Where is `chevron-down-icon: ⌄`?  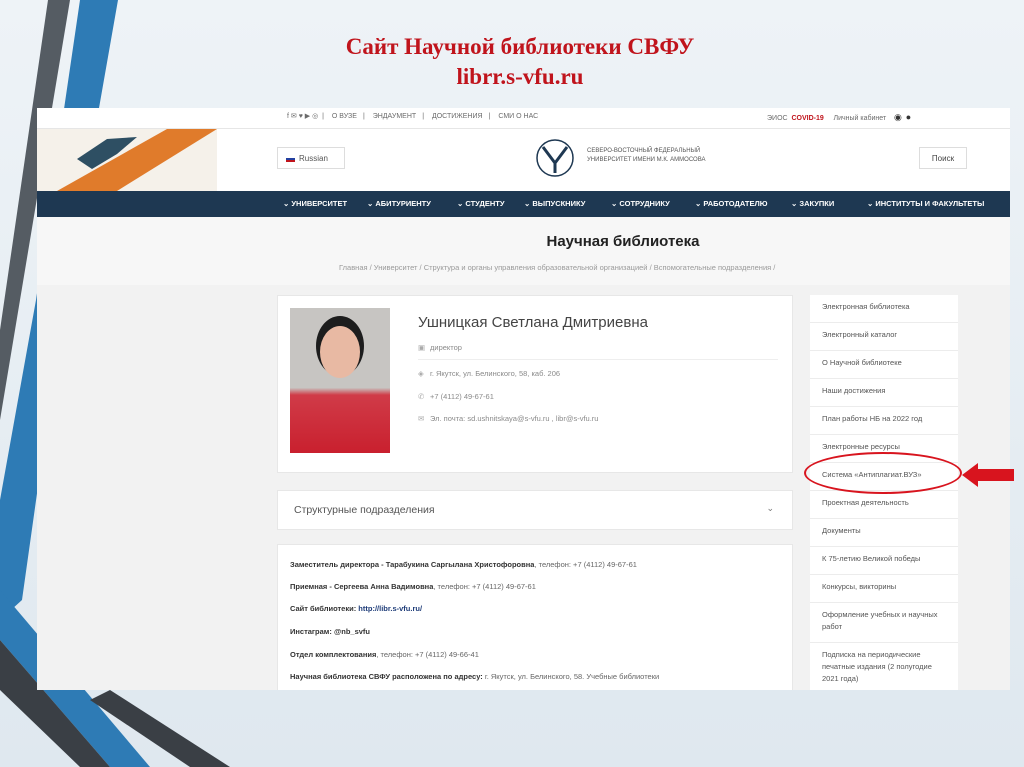 chevron-down-icon: ⌄ is located at coordinates (770, 508).